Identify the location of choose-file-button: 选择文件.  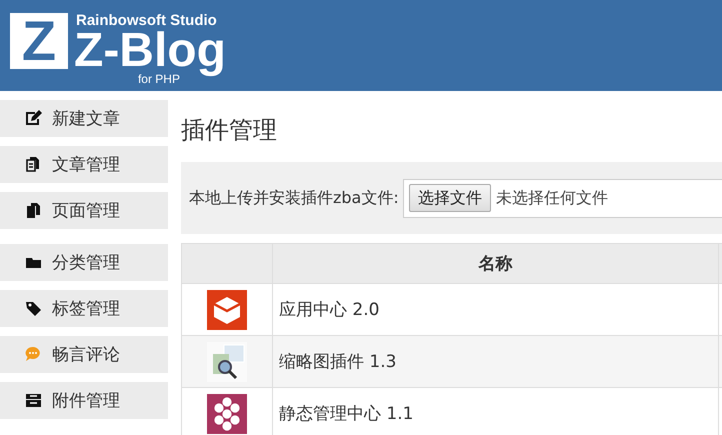
(449, 198).